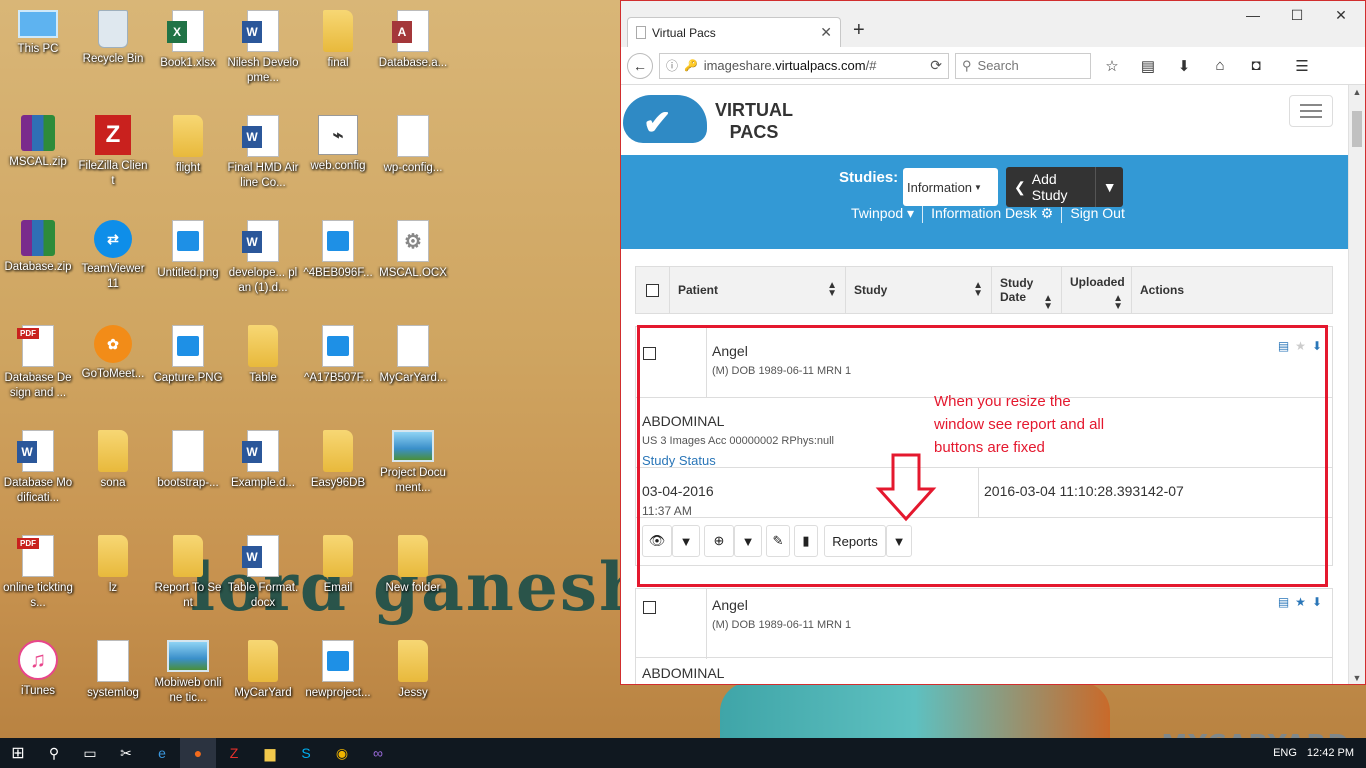  Describe the element at coordinates (18, 753) in the screenshot. I see `start-icon: ⊞` at that location.